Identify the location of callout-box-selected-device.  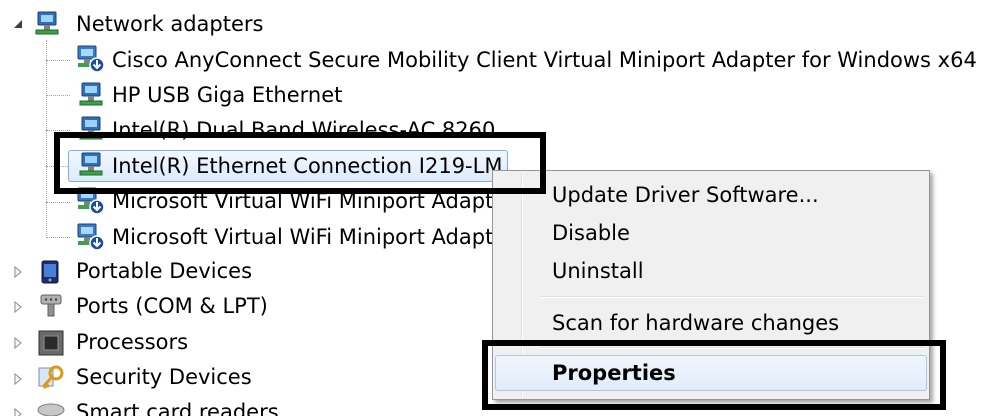
(300, 163).